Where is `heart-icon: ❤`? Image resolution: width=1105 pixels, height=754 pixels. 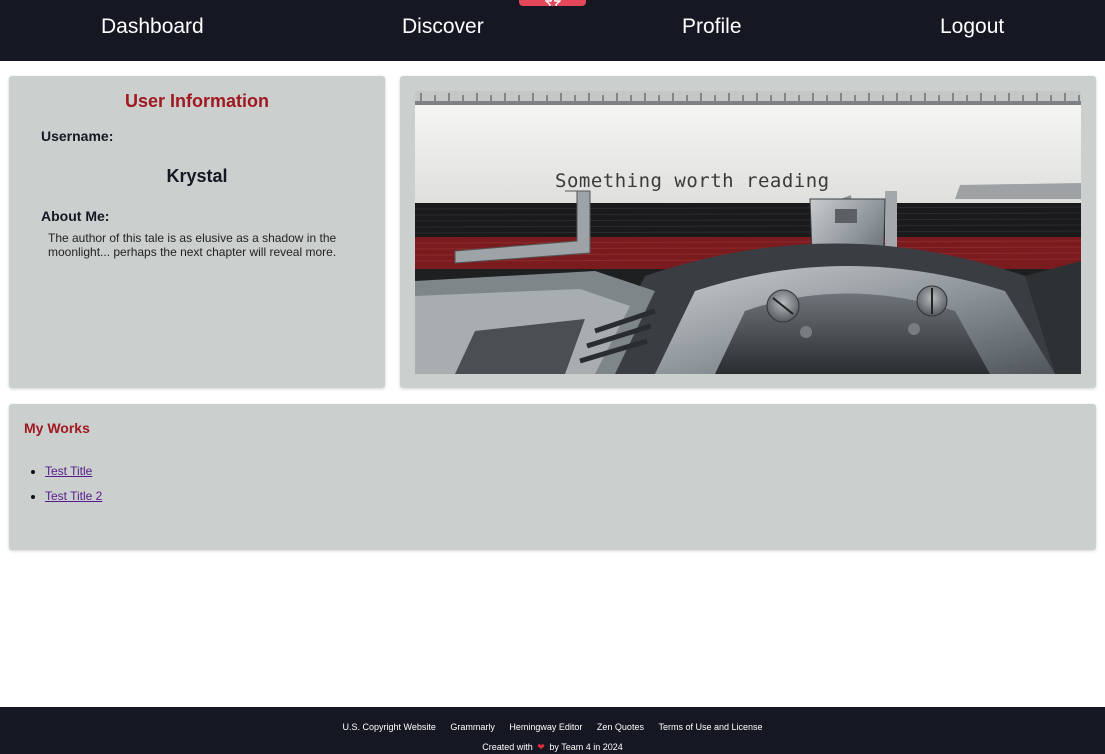 heart-icon: ❤ is located at coordinates (541, 747).